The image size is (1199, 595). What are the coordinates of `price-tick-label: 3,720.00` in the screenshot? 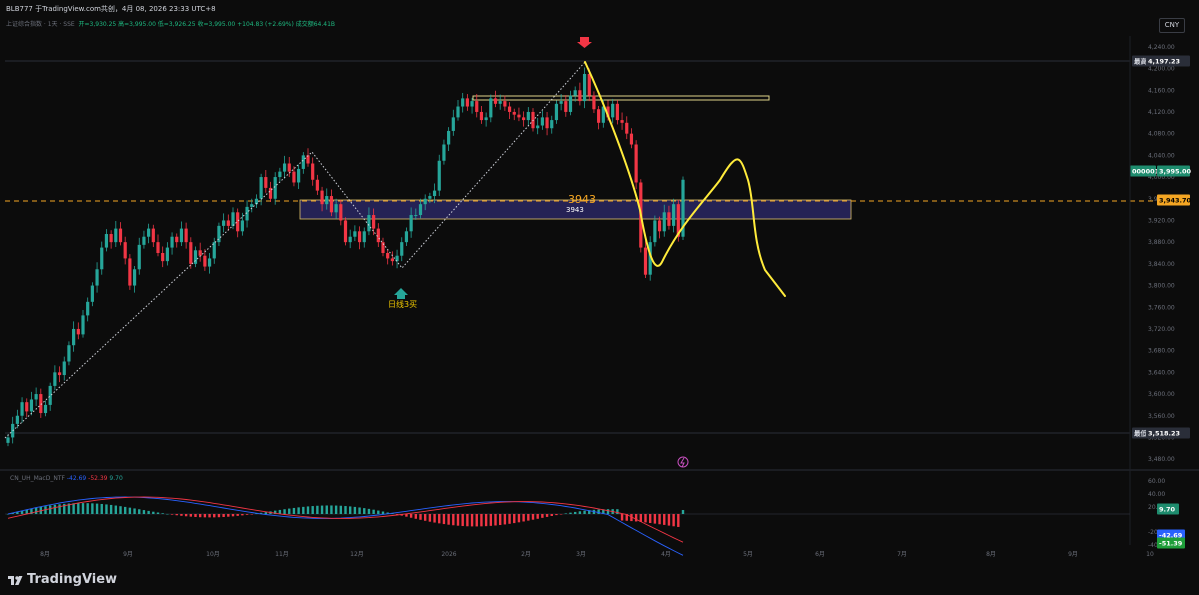 It's located at (1161, 329).